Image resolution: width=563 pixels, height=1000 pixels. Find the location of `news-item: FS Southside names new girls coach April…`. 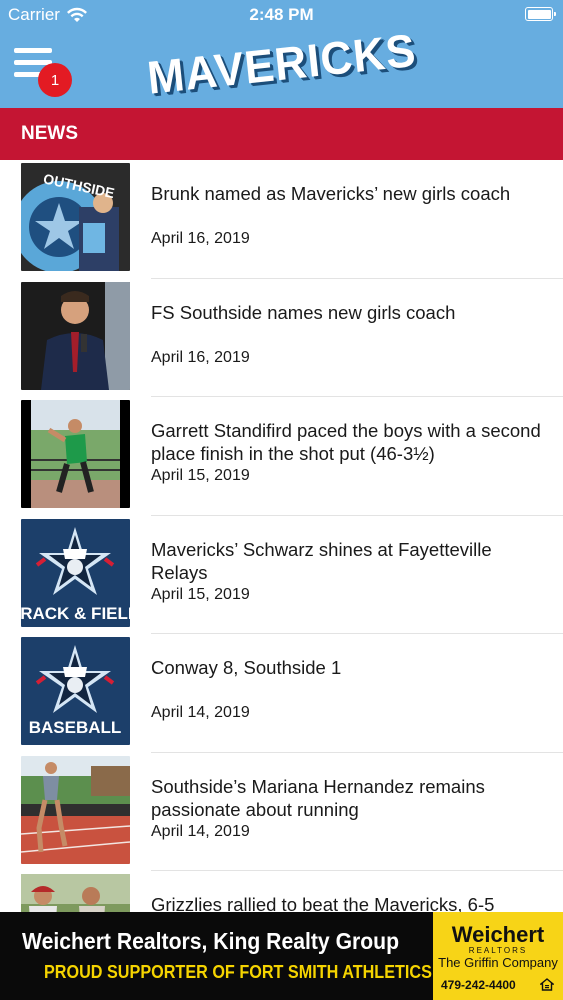

news-item: FS Southside names new girls coach April… is located at coordinates (281, 338).